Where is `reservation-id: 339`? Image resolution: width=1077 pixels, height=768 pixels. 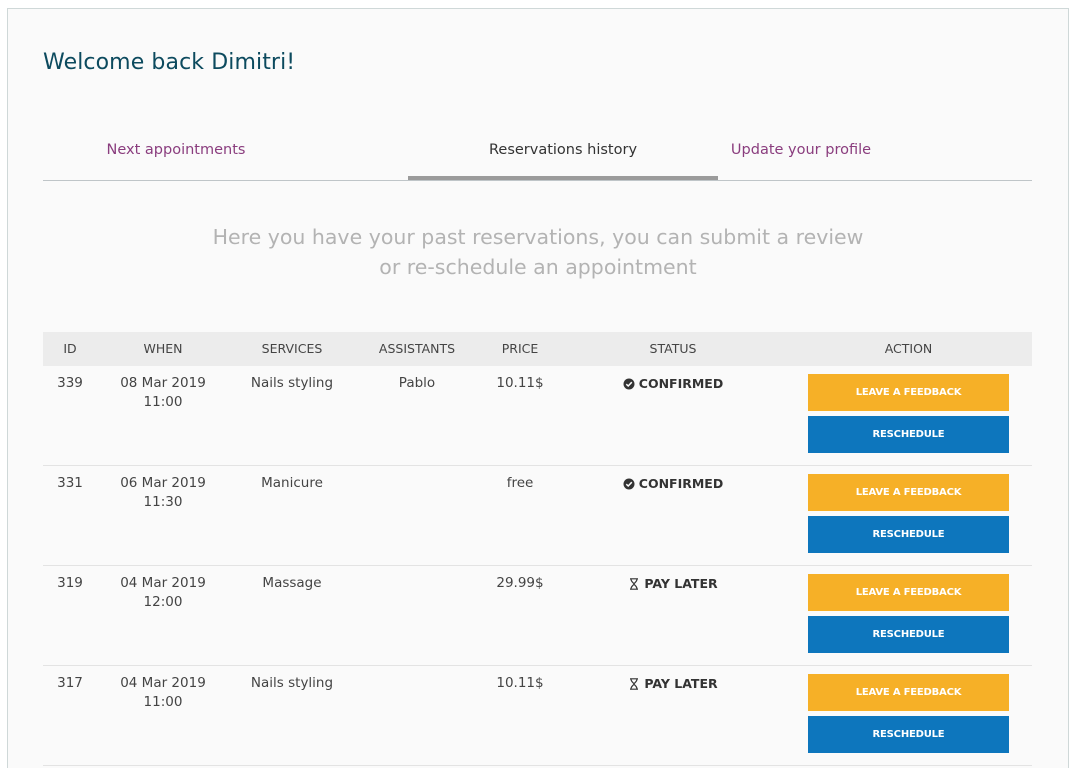 reservation-id: 339 is located at coordinates (70, 383).